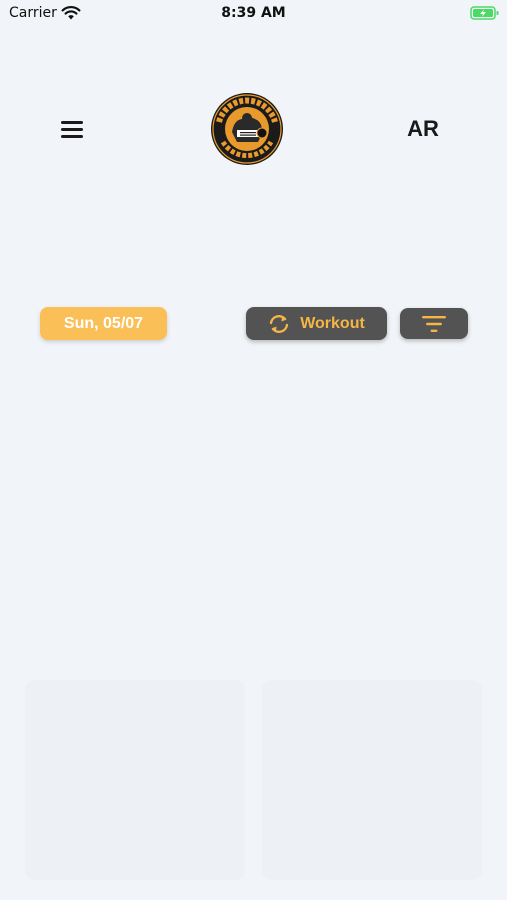 This screenshot has width=507, height=900. What do you see at coordinates (247, 129) in the screenshot?
I see `evolution-center-logo` at bounding box center [247, 129].